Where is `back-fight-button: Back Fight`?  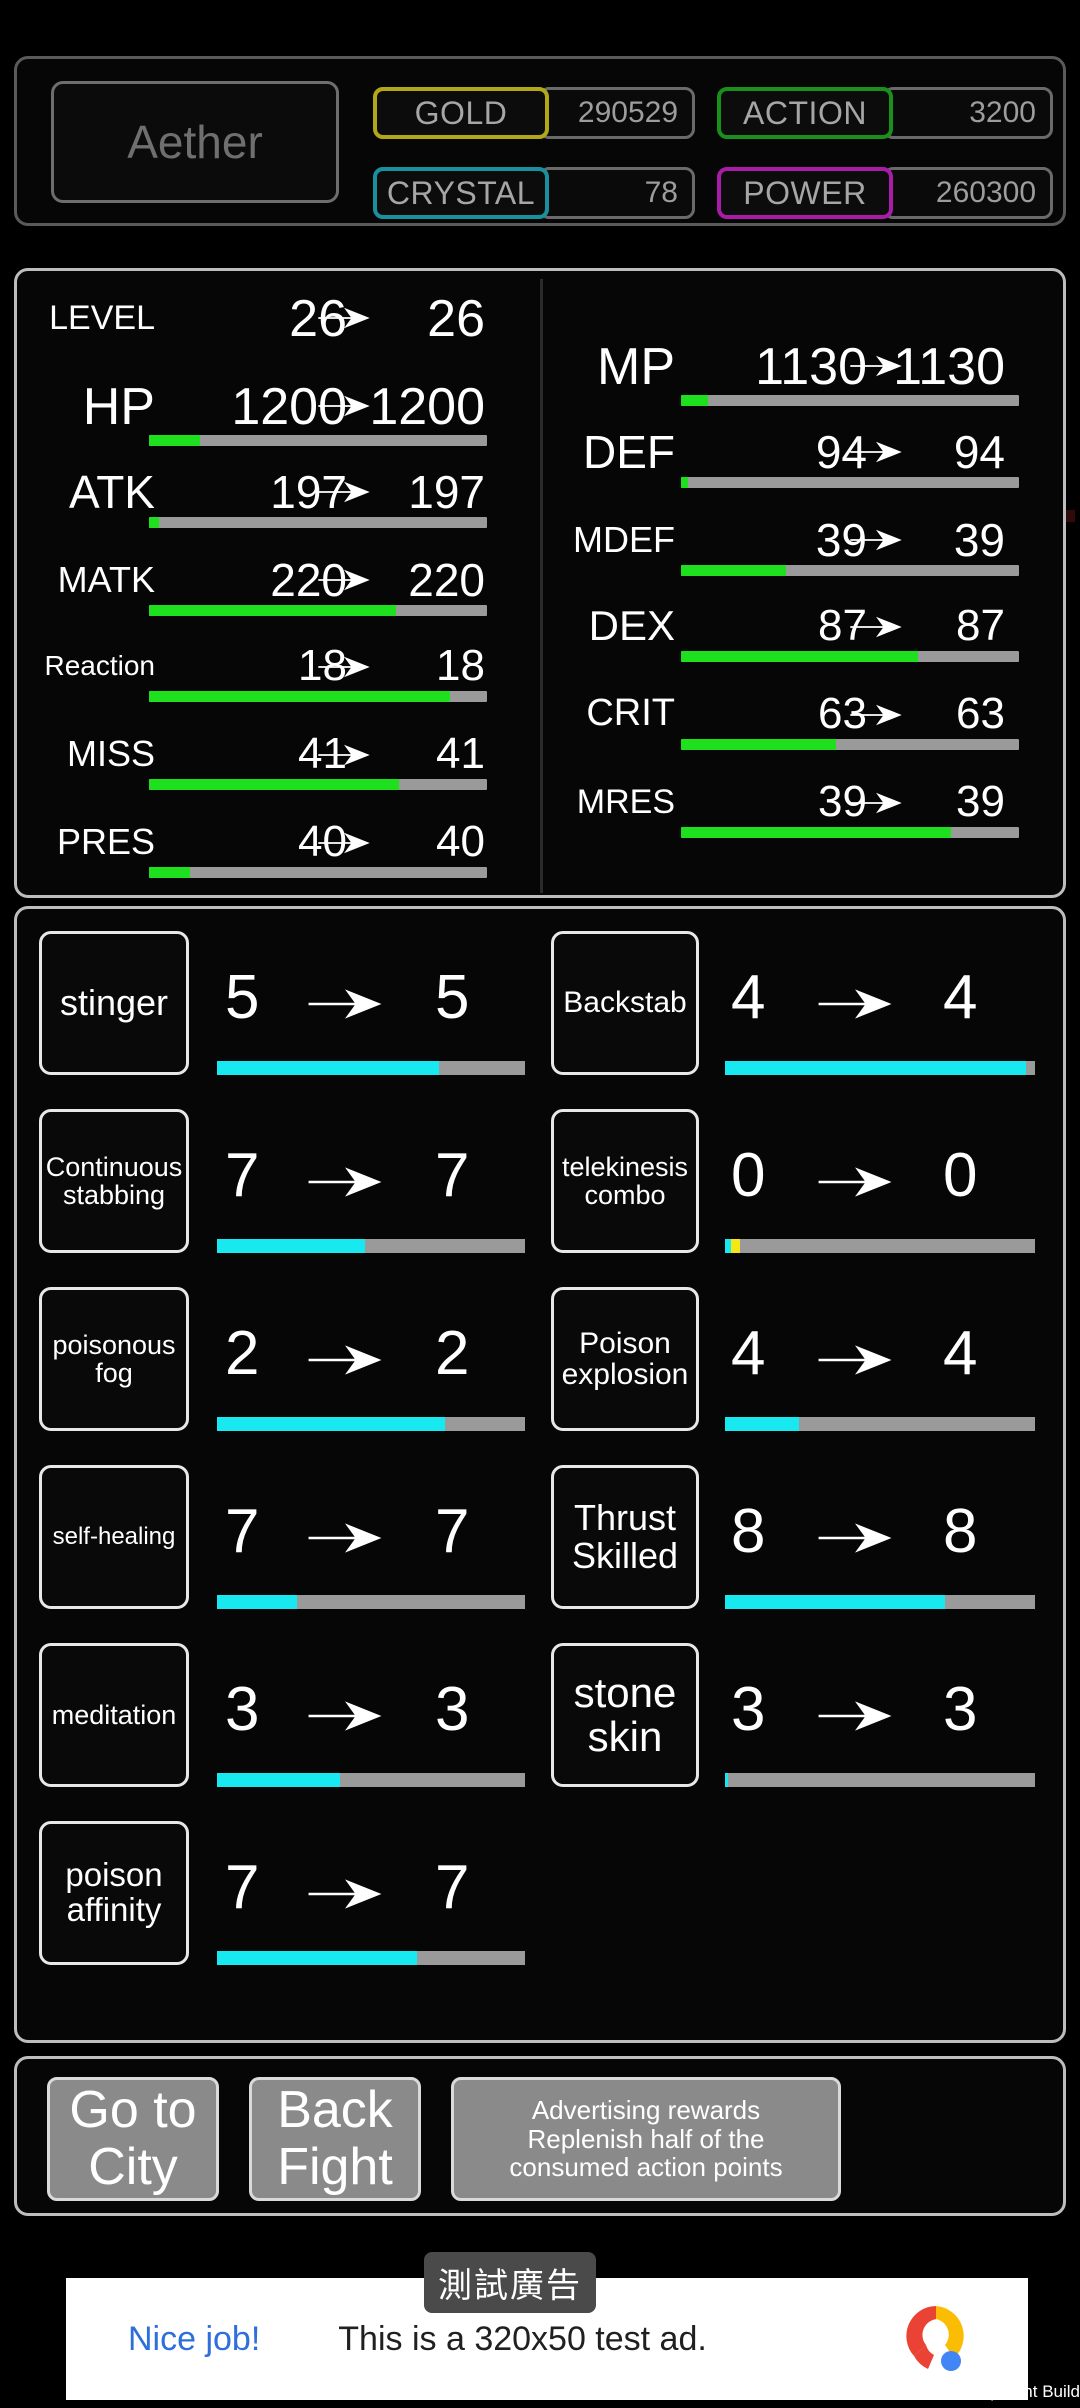 back-fight-button: Back Fight is located at coordinates (335, 2139).